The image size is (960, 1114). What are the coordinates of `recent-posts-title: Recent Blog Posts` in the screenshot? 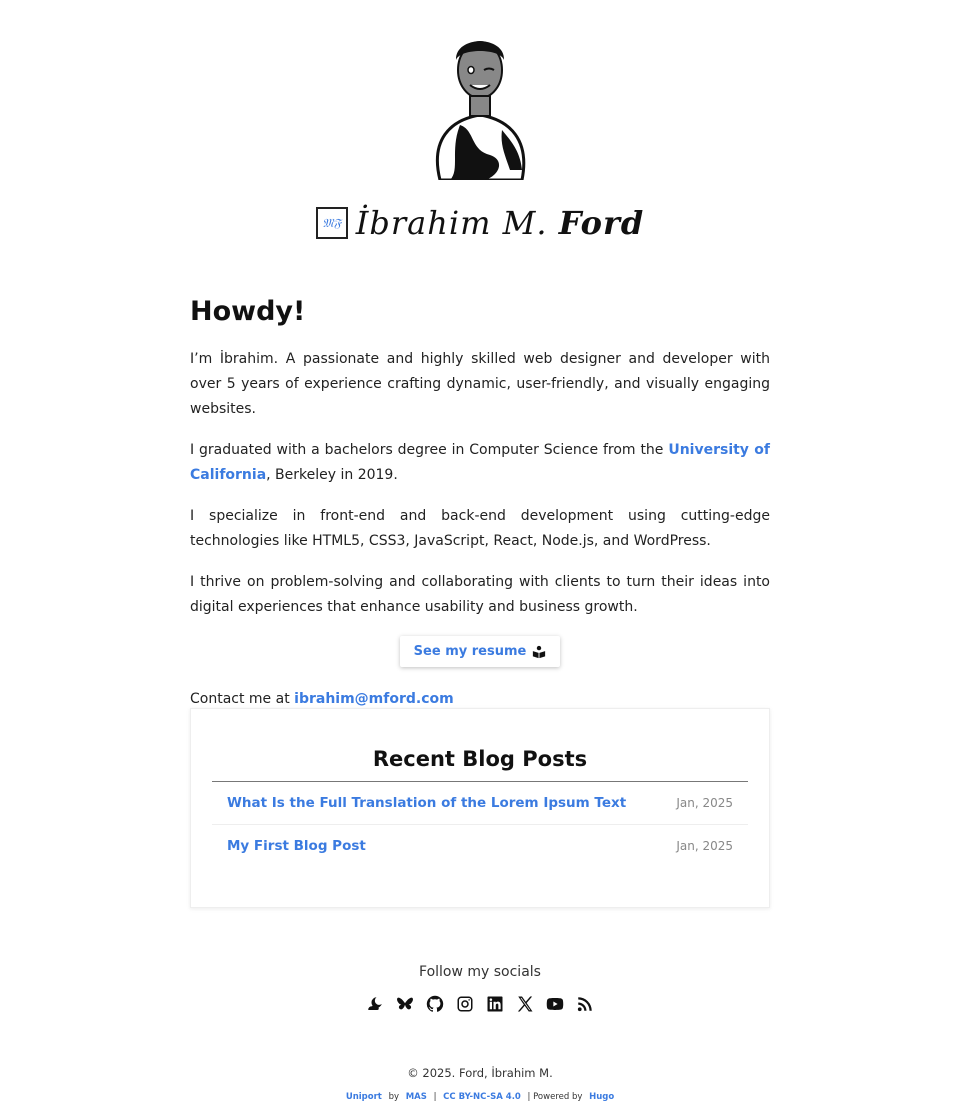 It's located at (480, 759).